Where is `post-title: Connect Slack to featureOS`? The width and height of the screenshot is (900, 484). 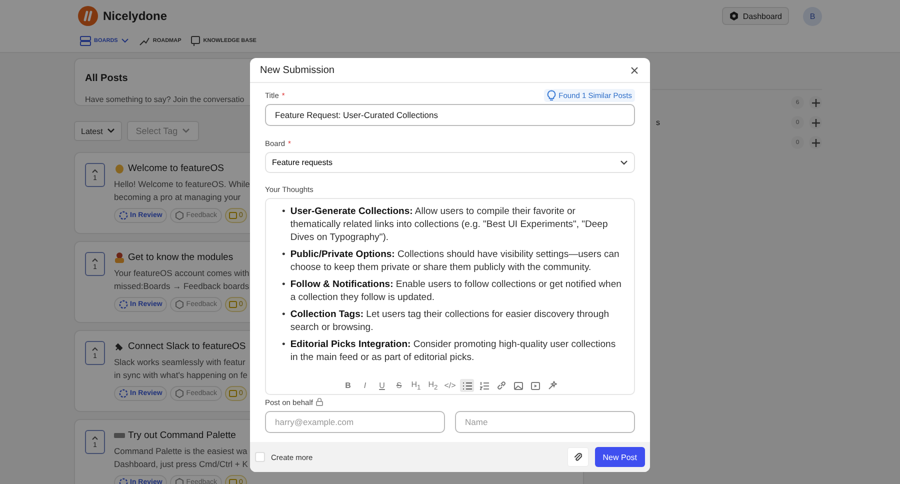
post-title: Connect Slack to featureOS is located at coordinates (187, 346).